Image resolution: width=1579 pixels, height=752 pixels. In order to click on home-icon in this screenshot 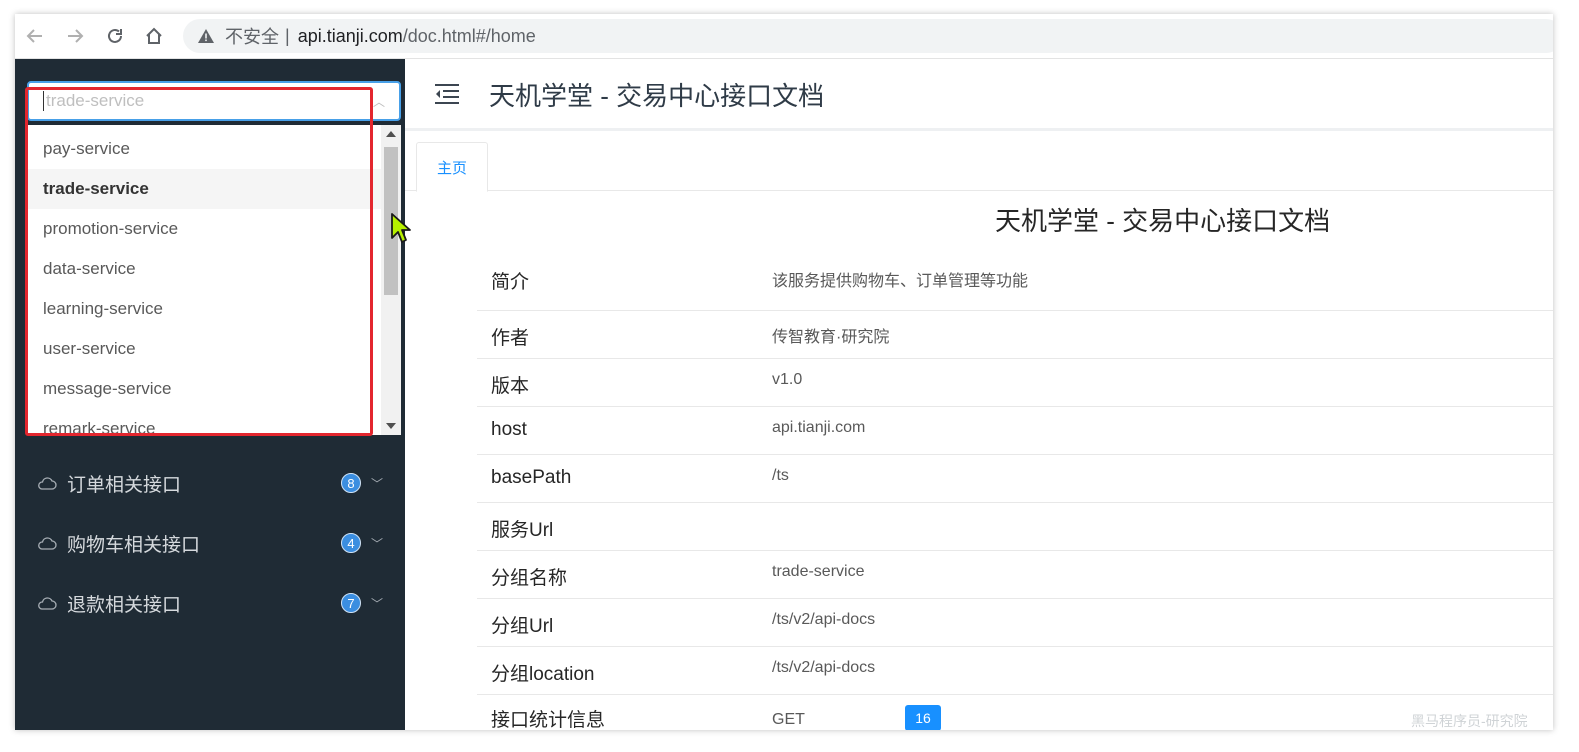, I will do `click(154, 36)`.